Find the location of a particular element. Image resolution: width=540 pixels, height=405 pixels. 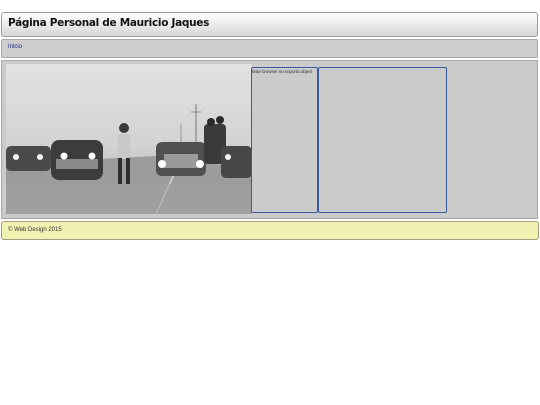

nav-link-inicio: Inicio is located at coordinates (15, 47).